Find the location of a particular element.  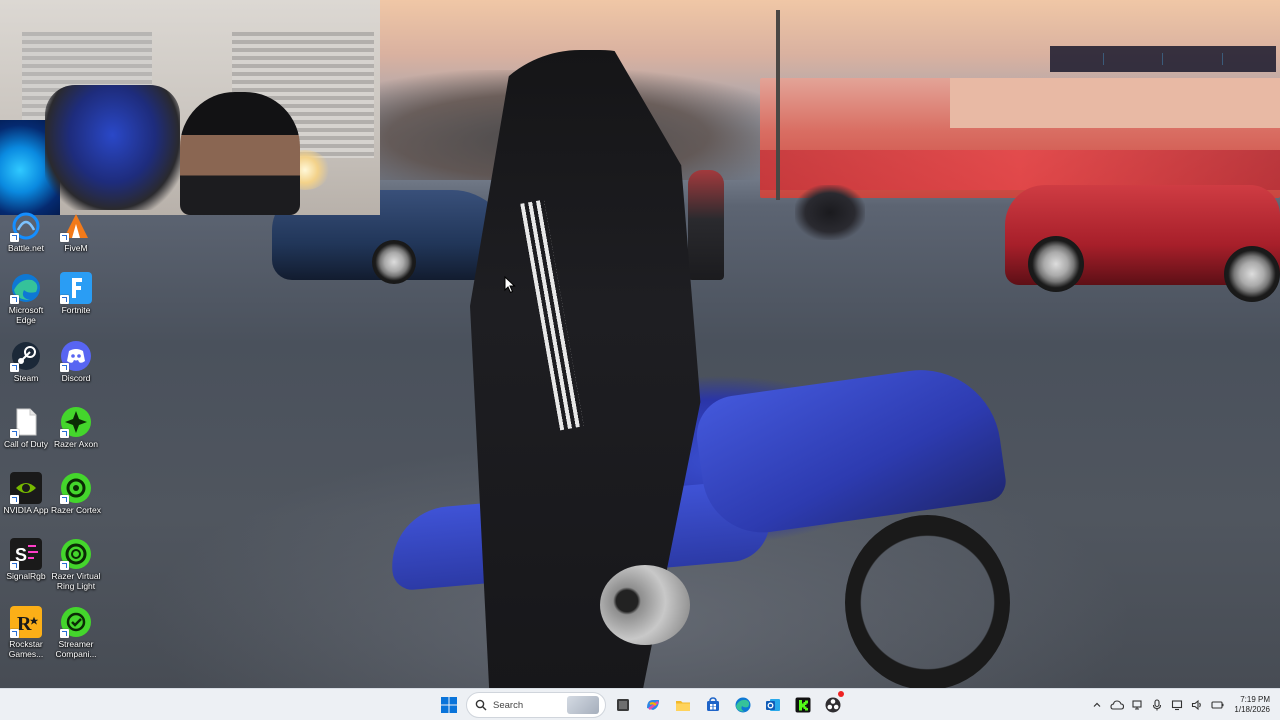

cloud-icon is located at coordinates (1117, 705).